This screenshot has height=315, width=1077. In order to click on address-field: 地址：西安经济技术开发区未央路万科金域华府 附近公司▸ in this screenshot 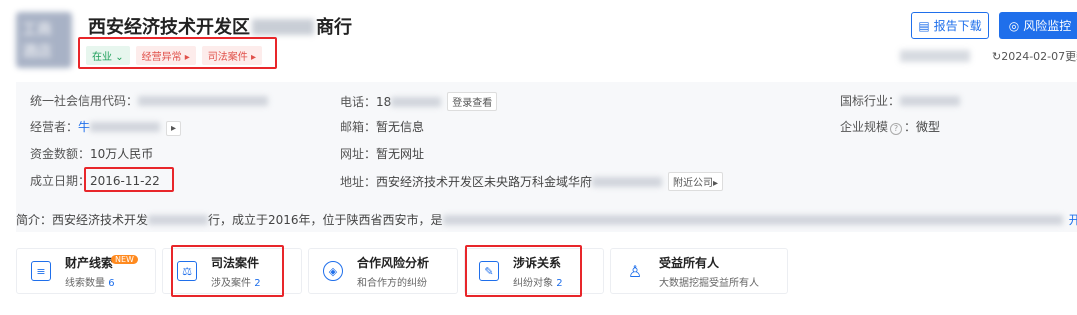, I will do `click(532, 181)`.